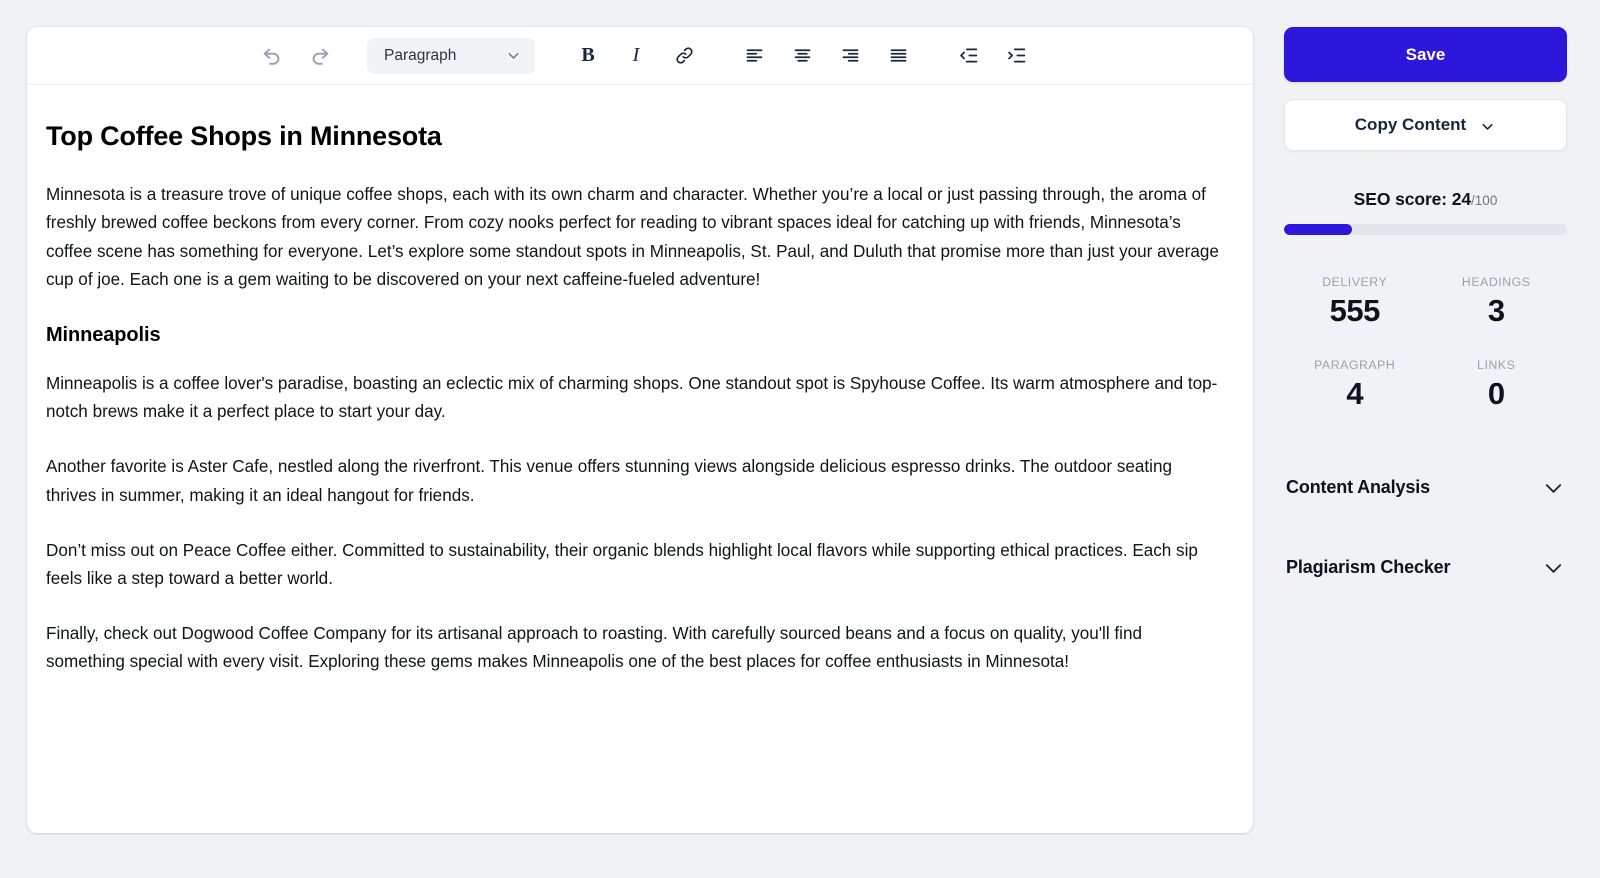 The image size is (1600, 878). What do you see at coordinates (1355, 394) in the screenshot?
I see `stat-value: 4` at bounding box center [1355, 394].